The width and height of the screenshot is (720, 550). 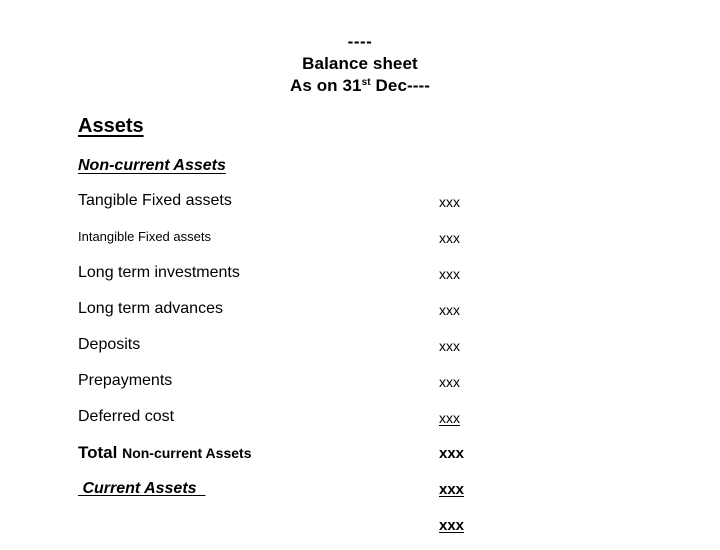 I want to click on table-row: Intangible Fixed assets xxx, so click(x=360, y=244).